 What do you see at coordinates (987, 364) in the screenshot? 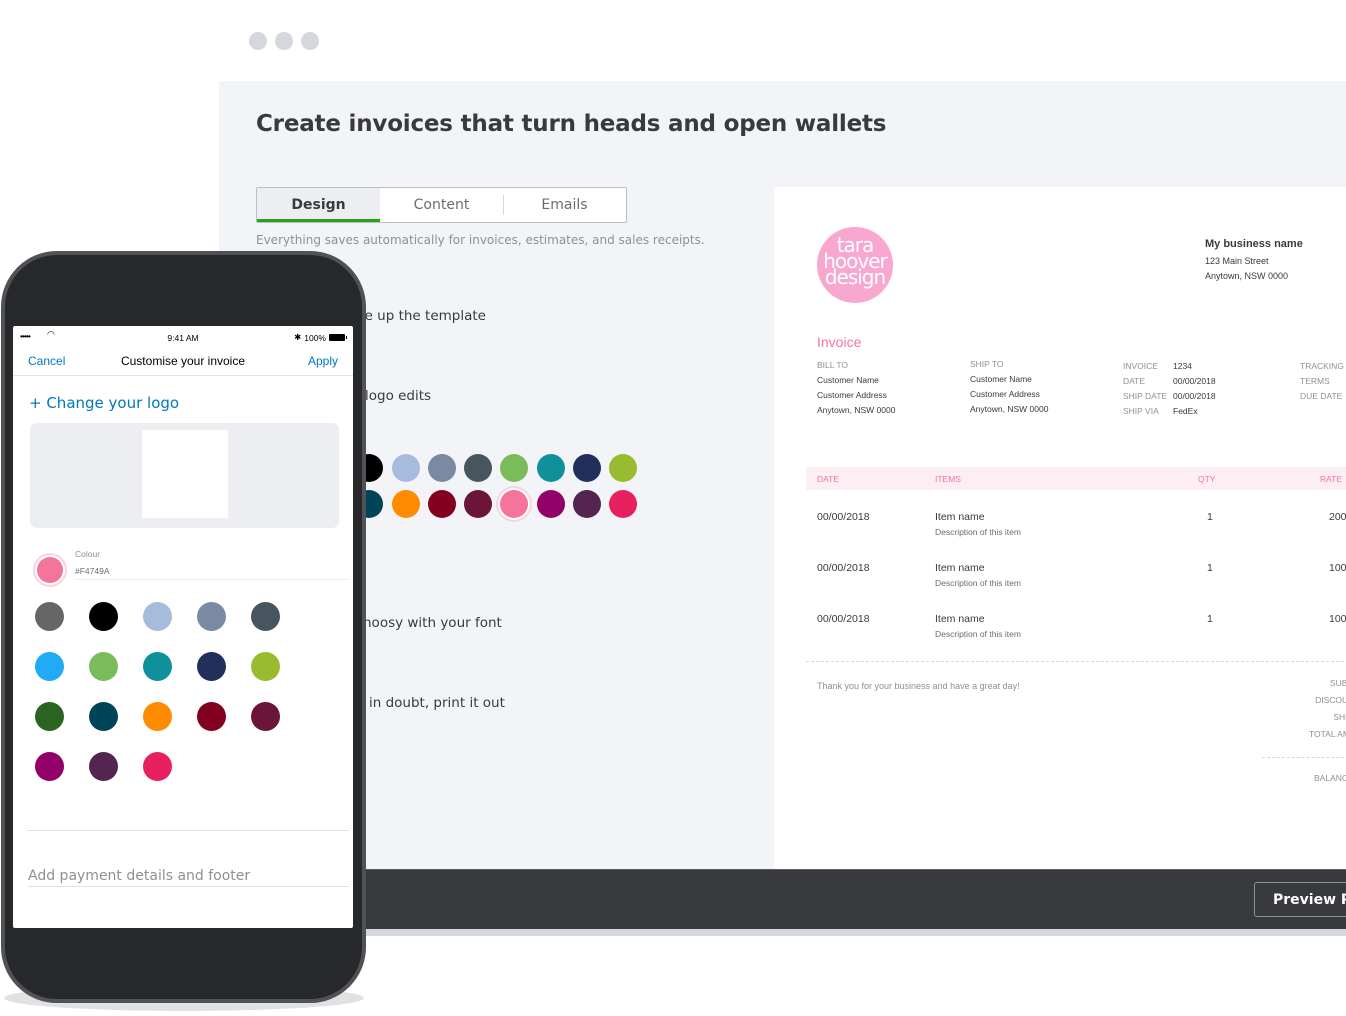
I see `ship-to-label: SHIP TO` at bounding box center [987, 364].